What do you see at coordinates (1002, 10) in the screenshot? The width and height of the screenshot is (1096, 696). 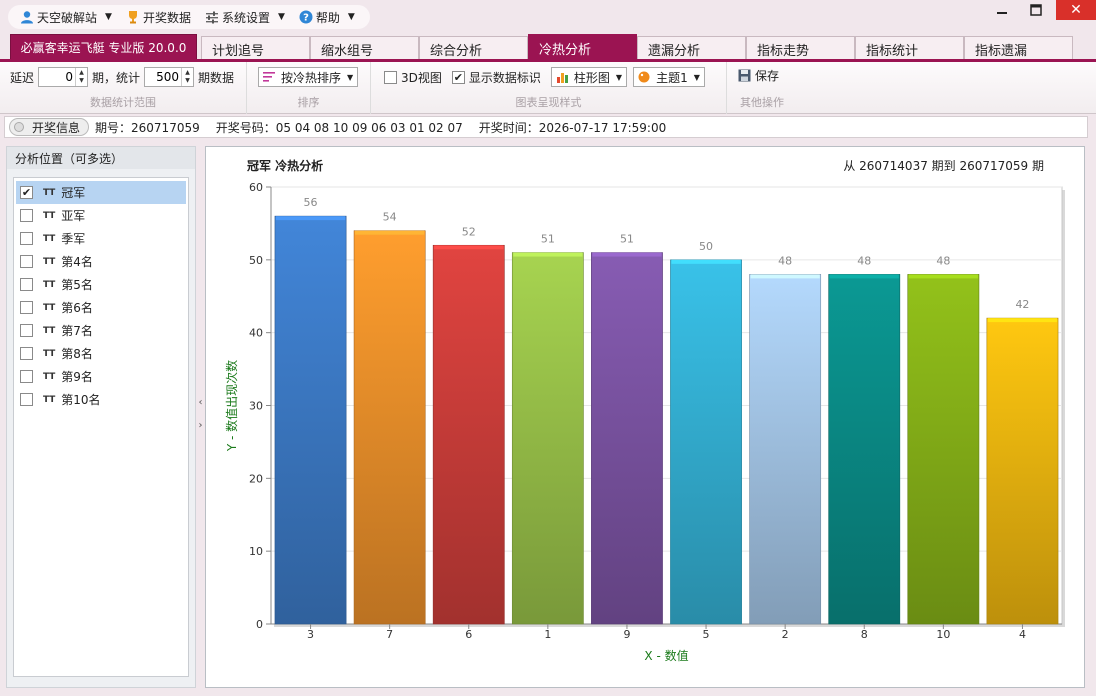 I see `minimize-button` at bounding box center [1002, 10].